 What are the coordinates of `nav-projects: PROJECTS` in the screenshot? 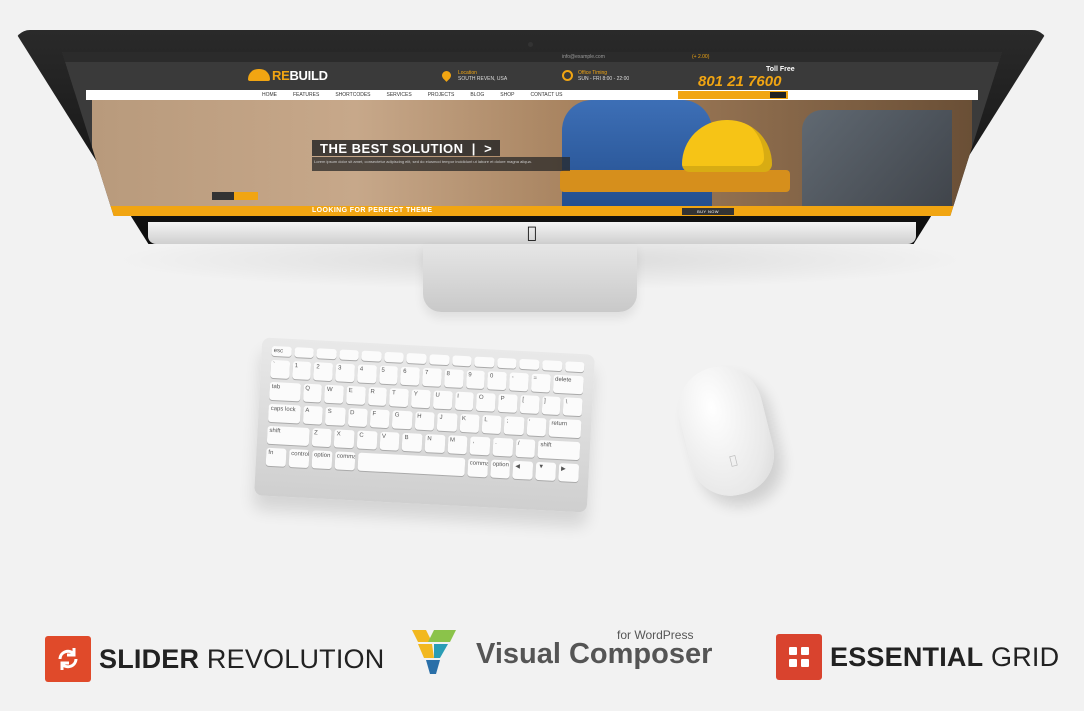 It's located at (441, 95).